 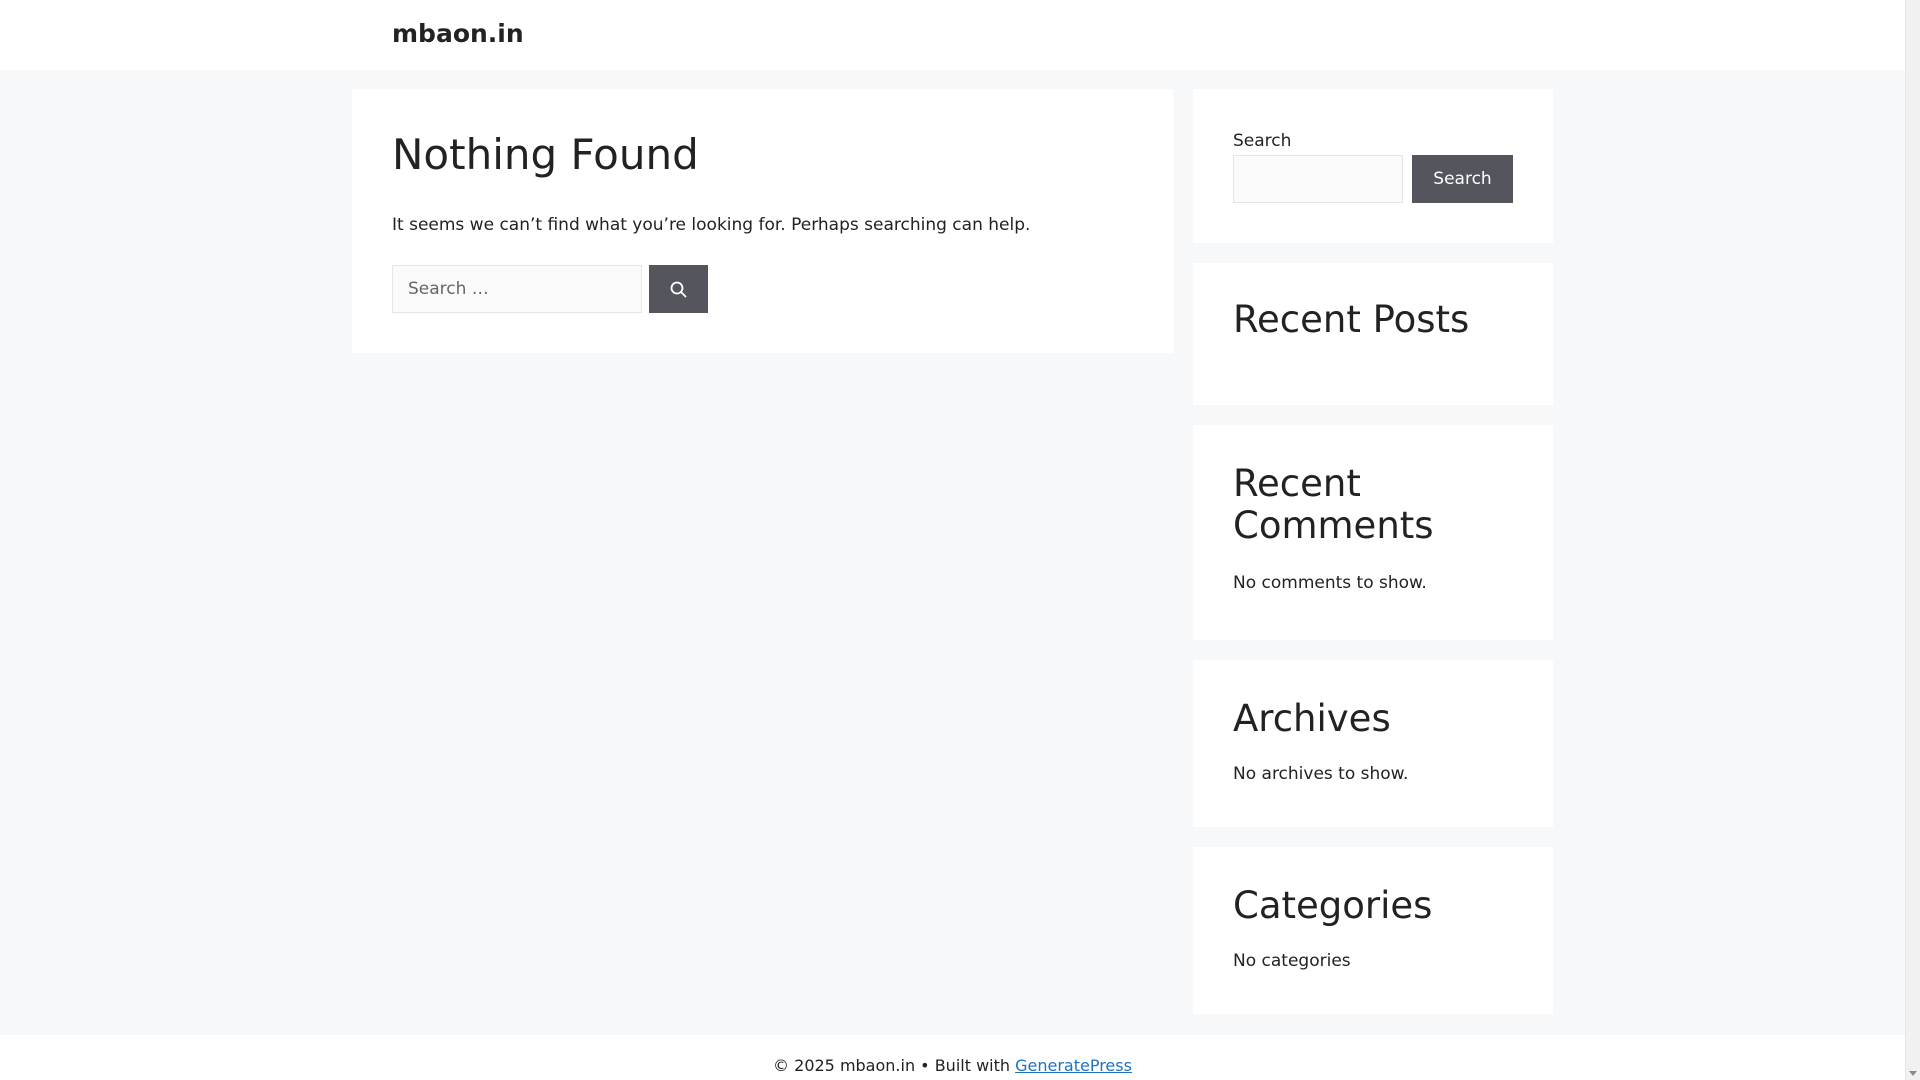 What do you see at coordinates (1333, 905) in the screenshot?
I see `categories-title: Categories` at bounding box center [1333, 905].